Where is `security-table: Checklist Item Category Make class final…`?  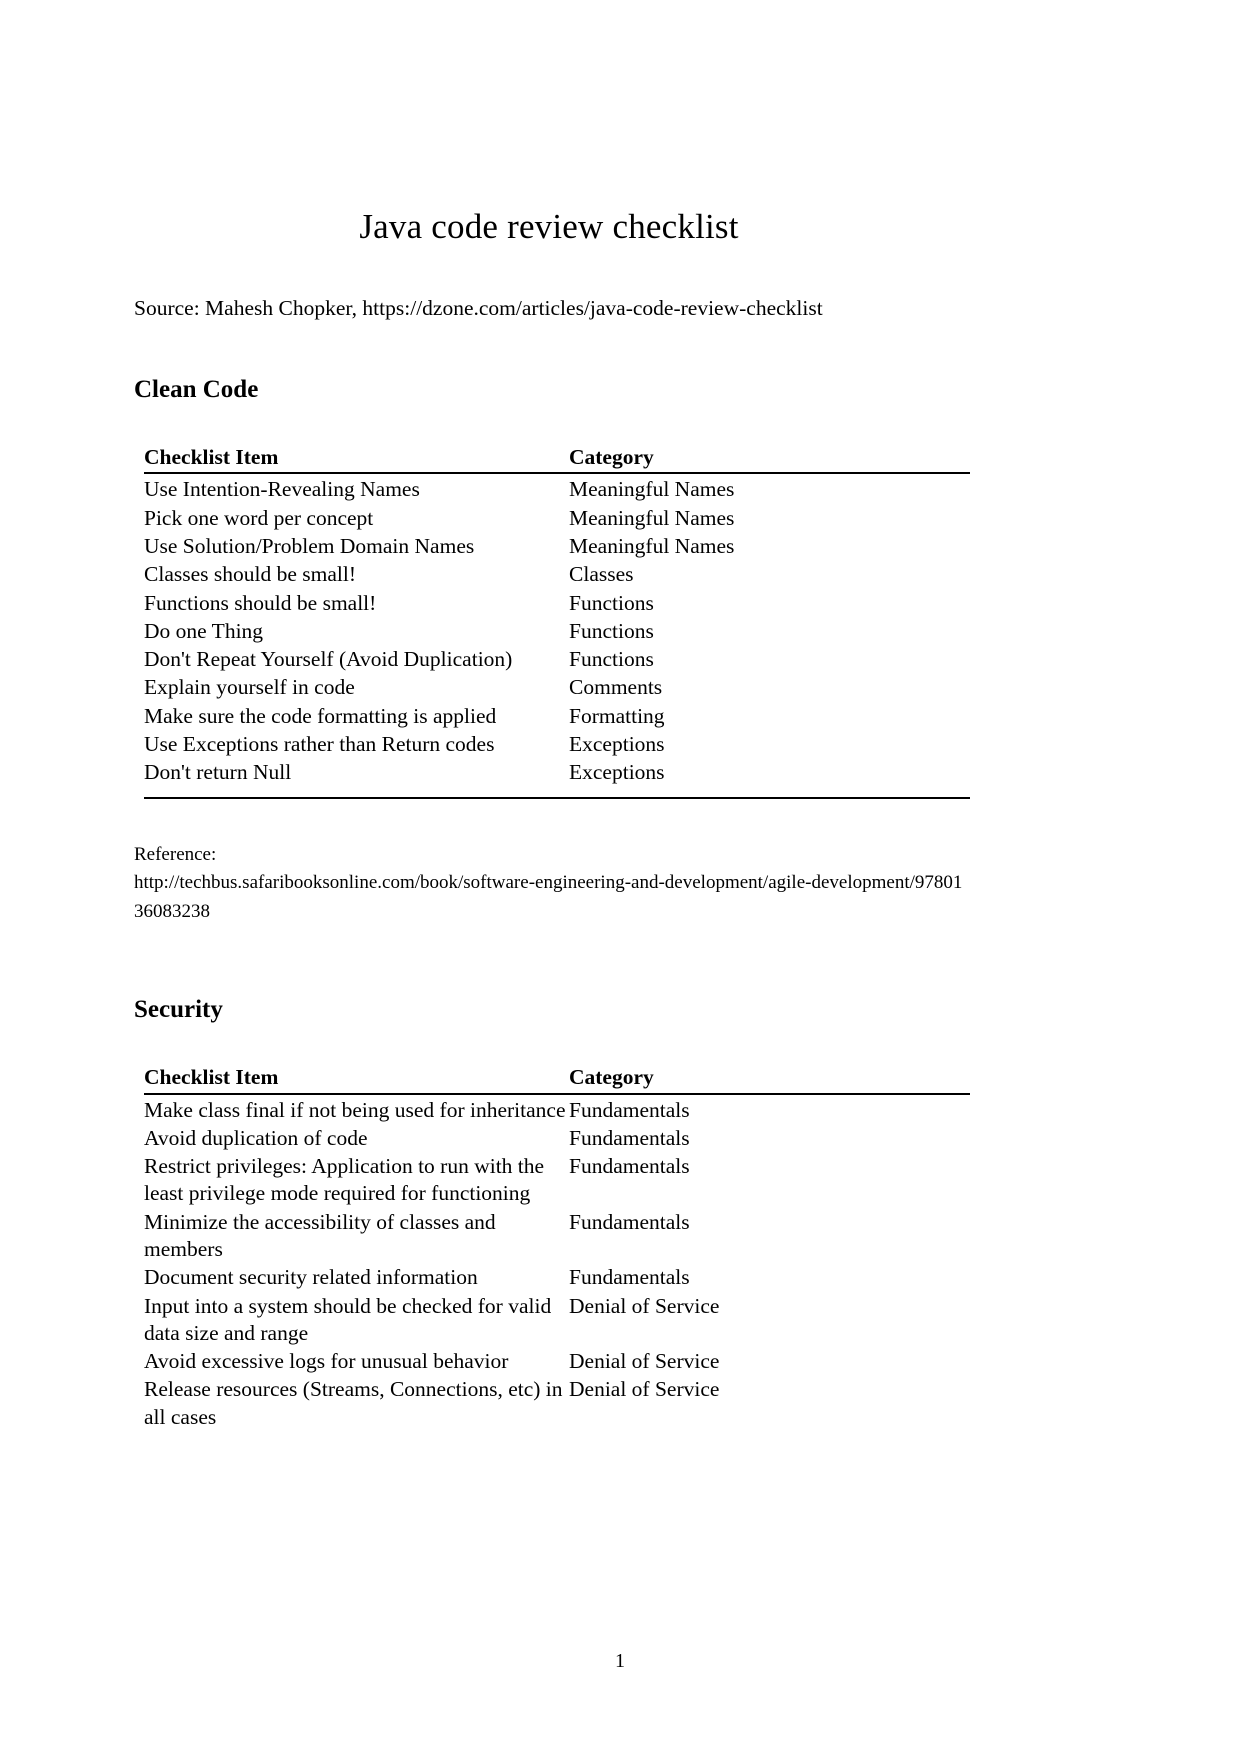
security-table: Checklist Item Category Make class final… is located at coordinates (557, 1244).